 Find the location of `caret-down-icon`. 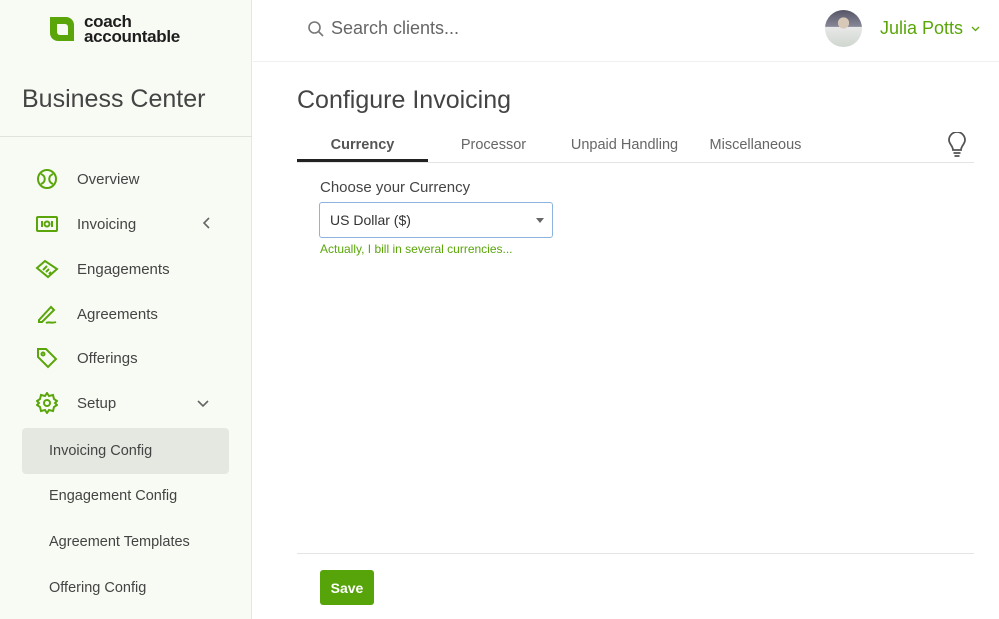

caret-down-icon is located at coordinates (540, 220).